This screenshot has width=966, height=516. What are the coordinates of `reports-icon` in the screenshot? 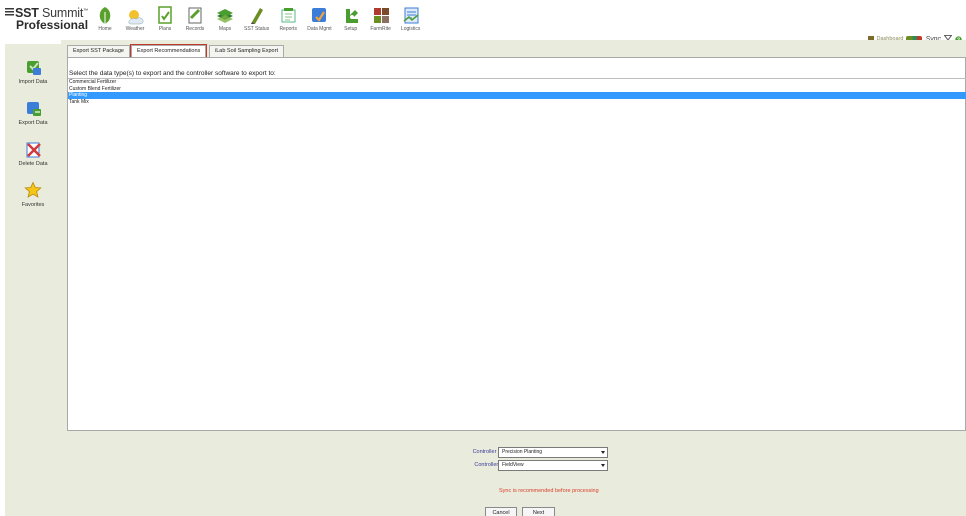 It's located at (288, 15).